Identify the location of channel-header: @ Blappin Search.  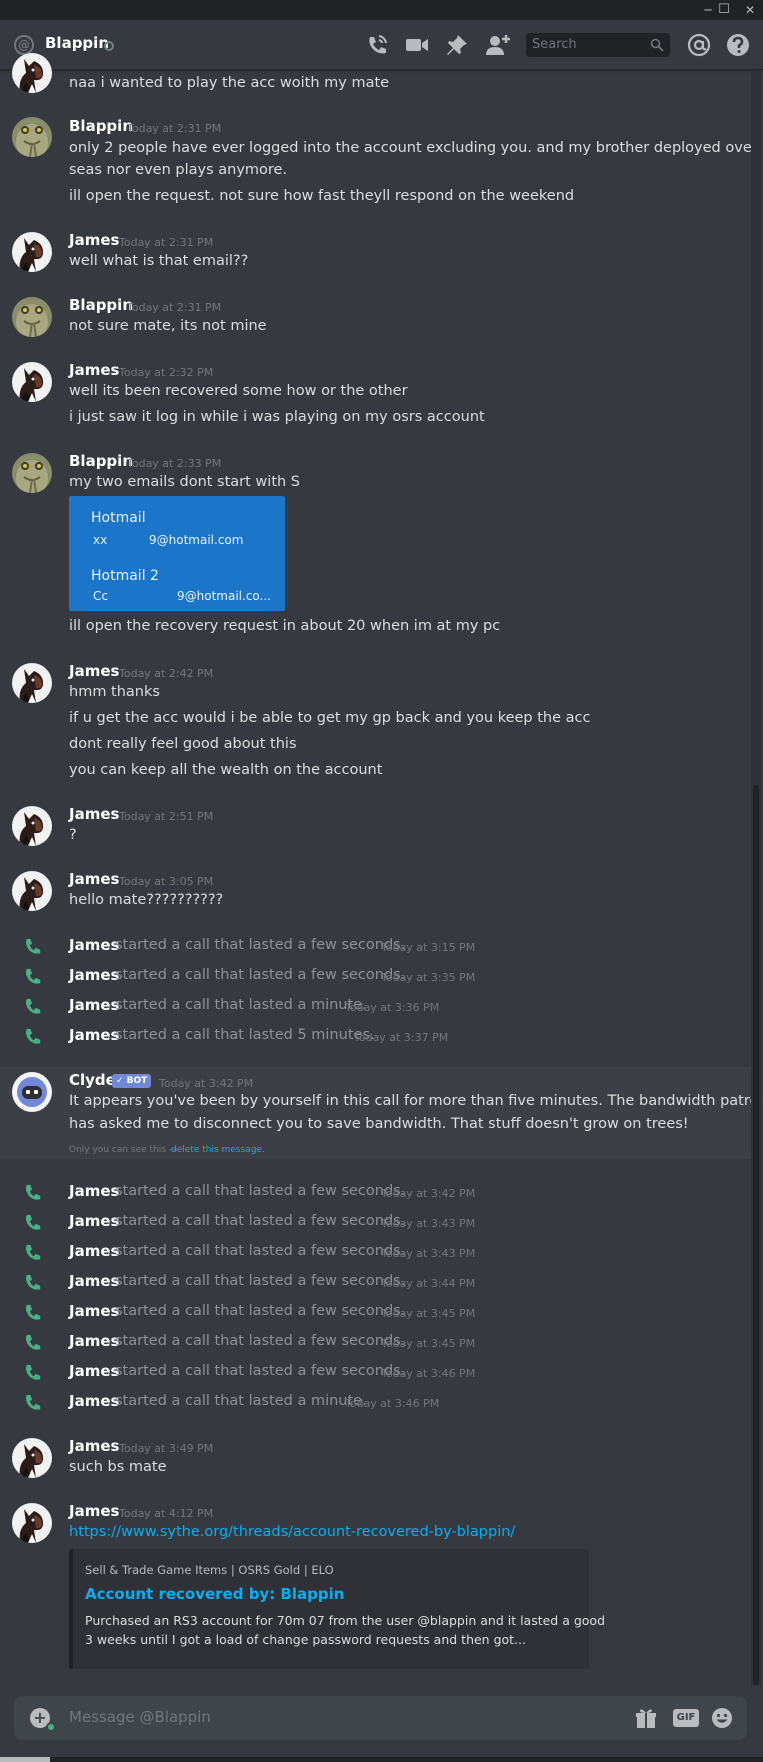
(381, 45).